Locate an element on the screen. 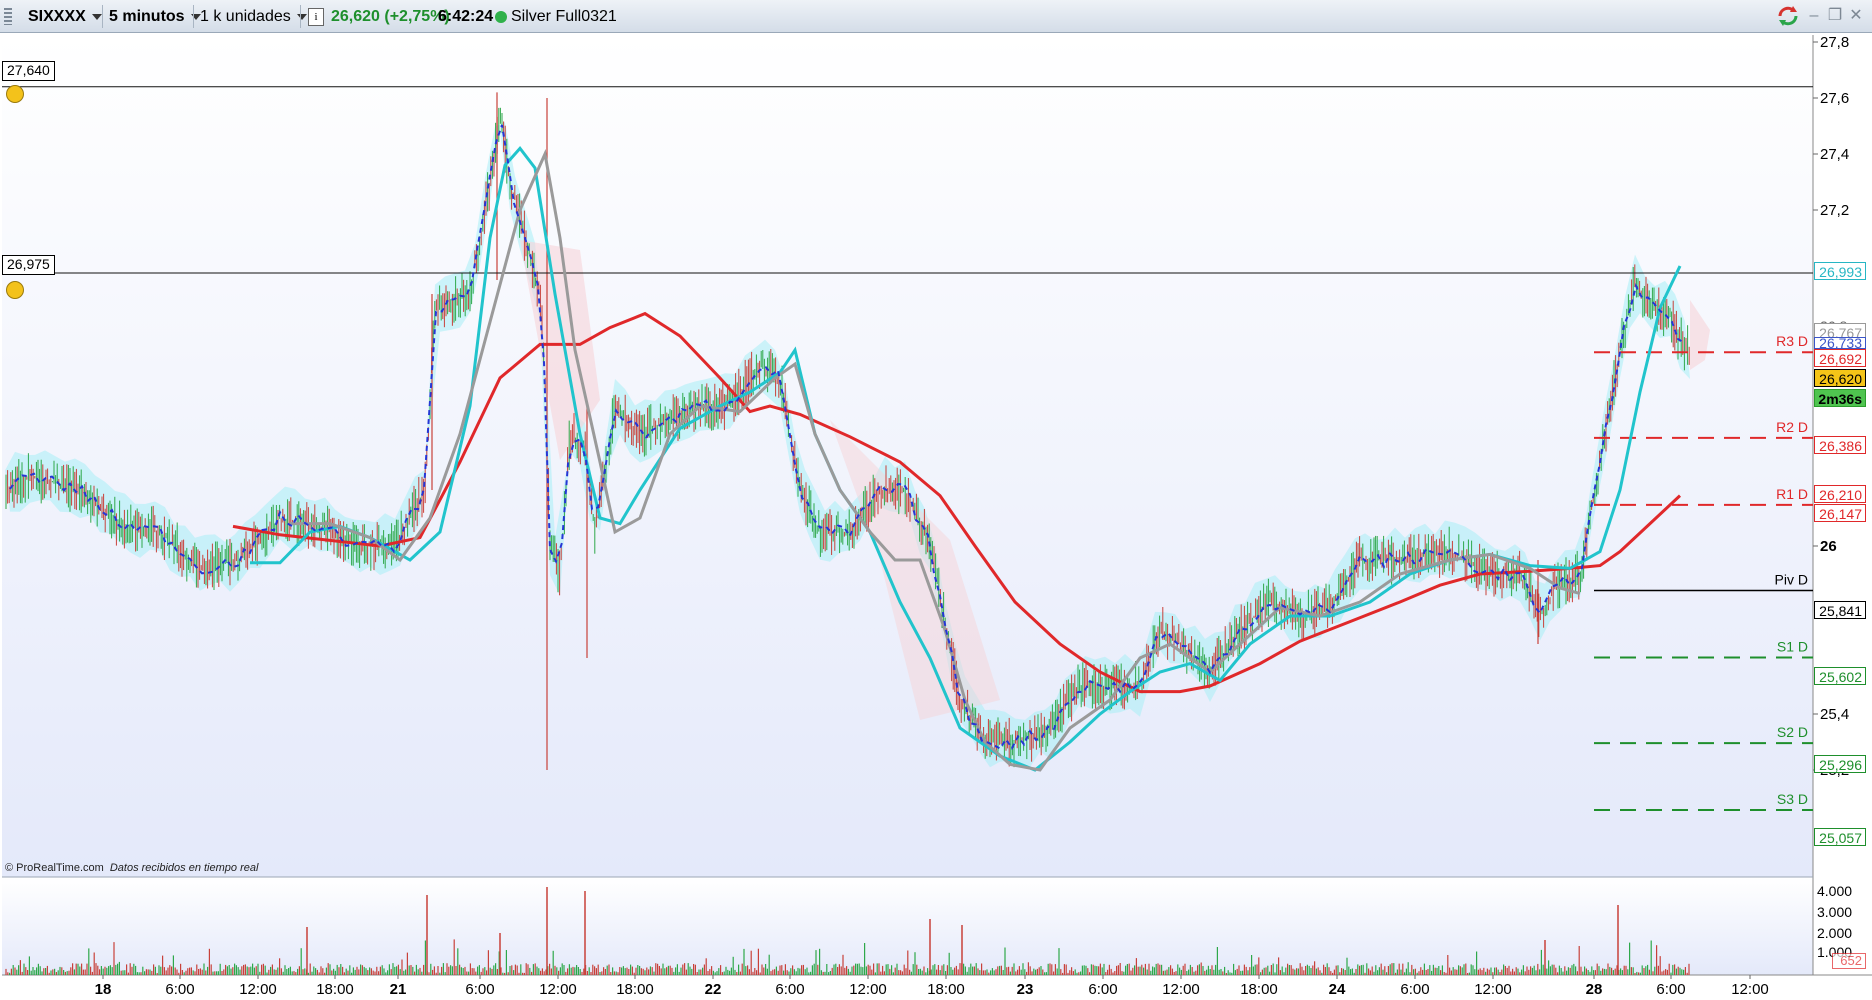  connection-status-icon is located at coordinates (501, 17).